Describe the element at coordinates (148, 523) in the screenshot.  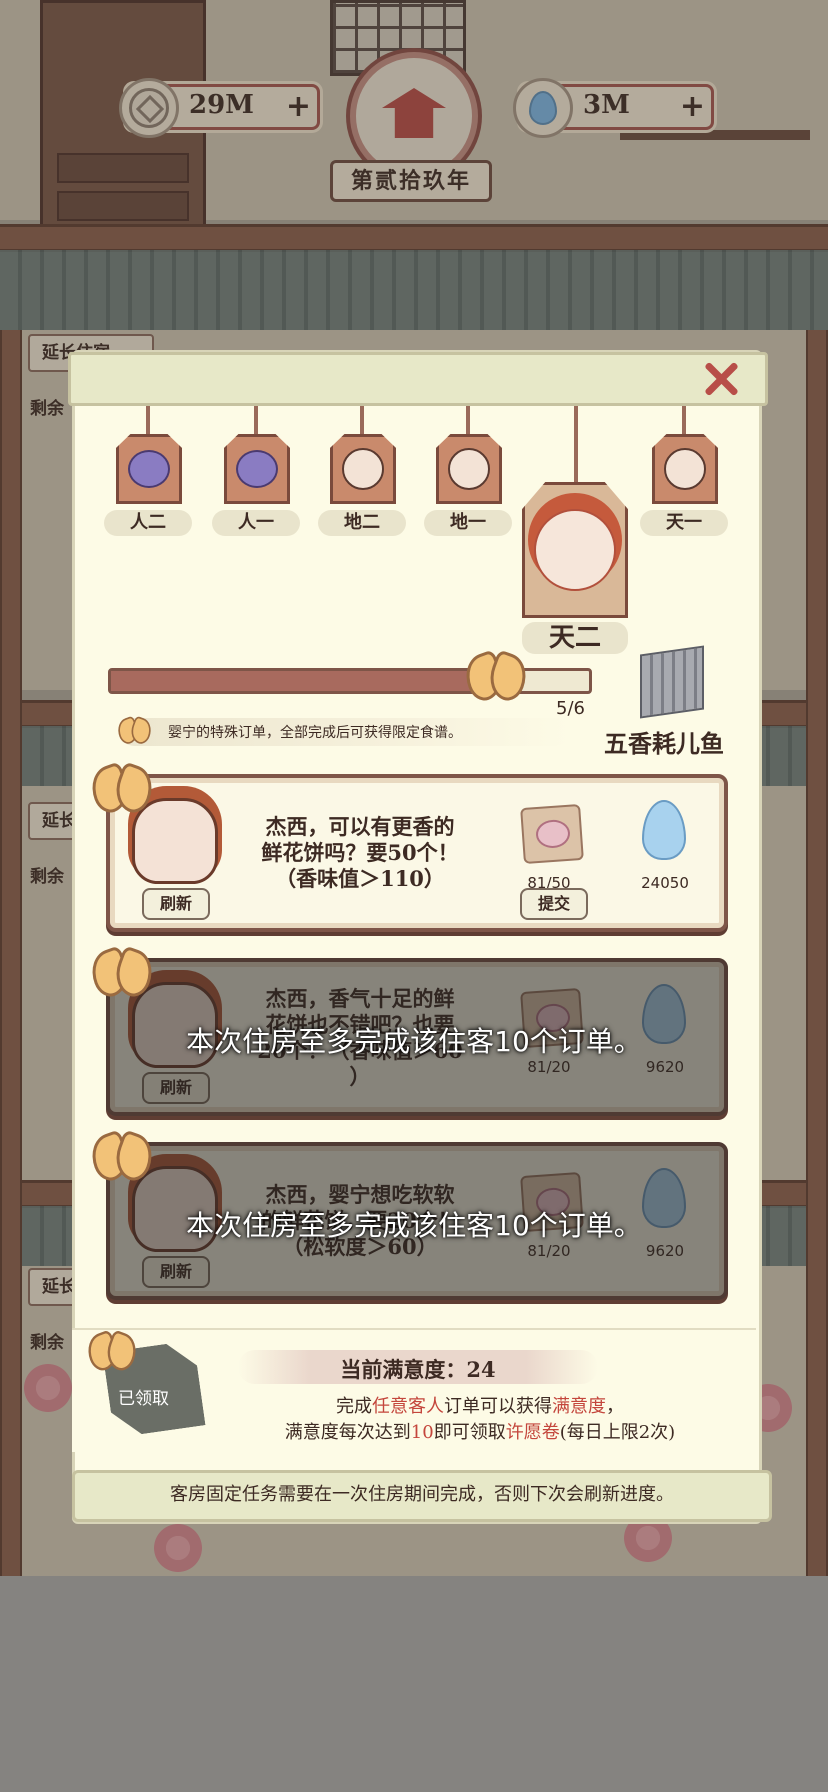
I see `tier-label: 人二` at that location.